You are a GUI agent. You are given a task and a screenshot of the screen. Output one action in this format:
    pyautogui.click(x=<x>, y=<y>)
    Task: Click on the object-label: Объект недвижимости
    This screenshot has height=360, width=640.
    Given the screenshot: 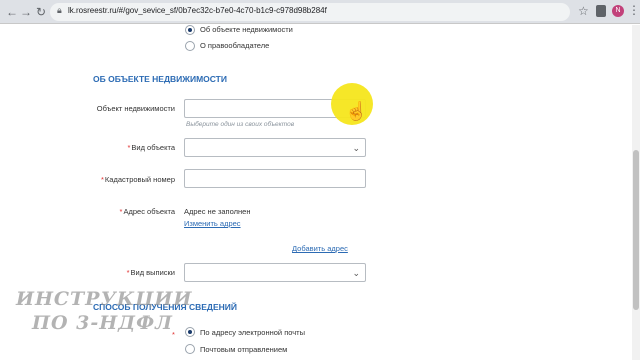 What is the action you would take?
    pyautogui.click(x=135, y=108)
    